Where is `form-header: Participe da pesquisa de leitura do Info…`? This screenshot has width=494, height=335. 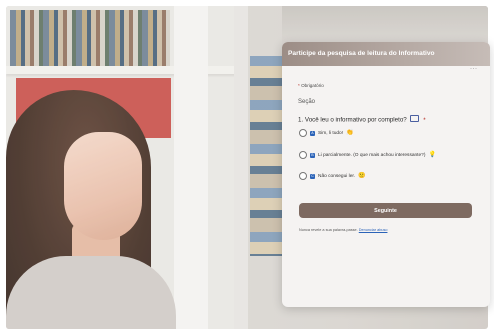
form-header: Participe da pesquisa de leitura do Info… is located at coordinates (386, 54).